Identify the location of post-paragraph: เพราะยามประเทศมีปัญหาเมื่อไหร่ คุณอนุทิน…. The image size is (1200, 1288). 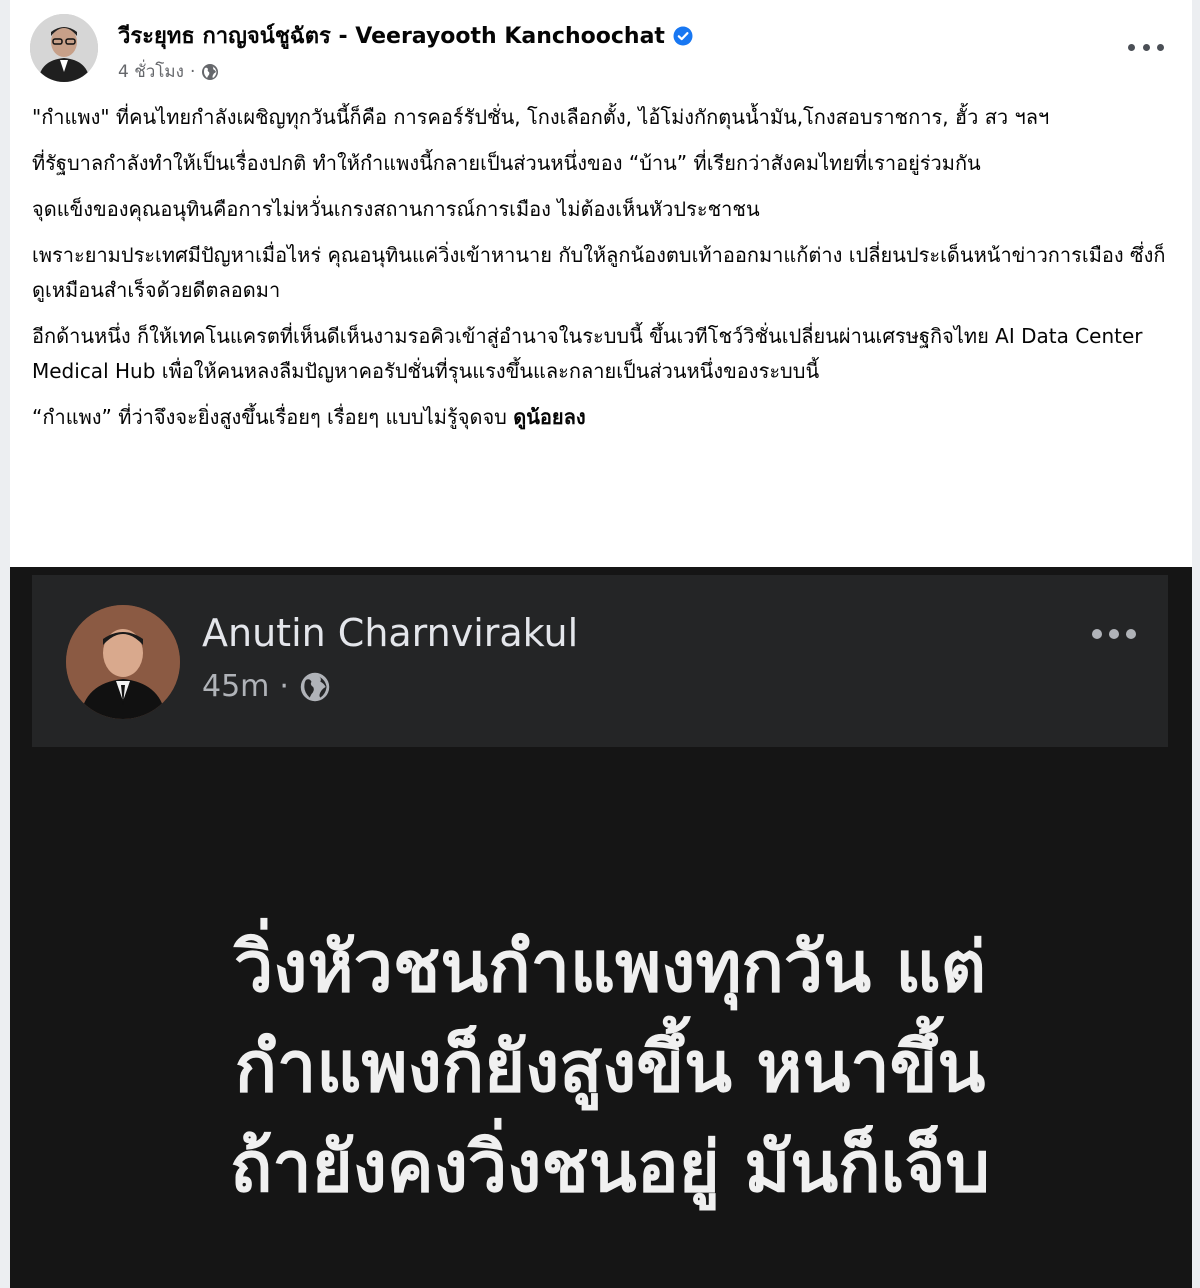
(599, 272).